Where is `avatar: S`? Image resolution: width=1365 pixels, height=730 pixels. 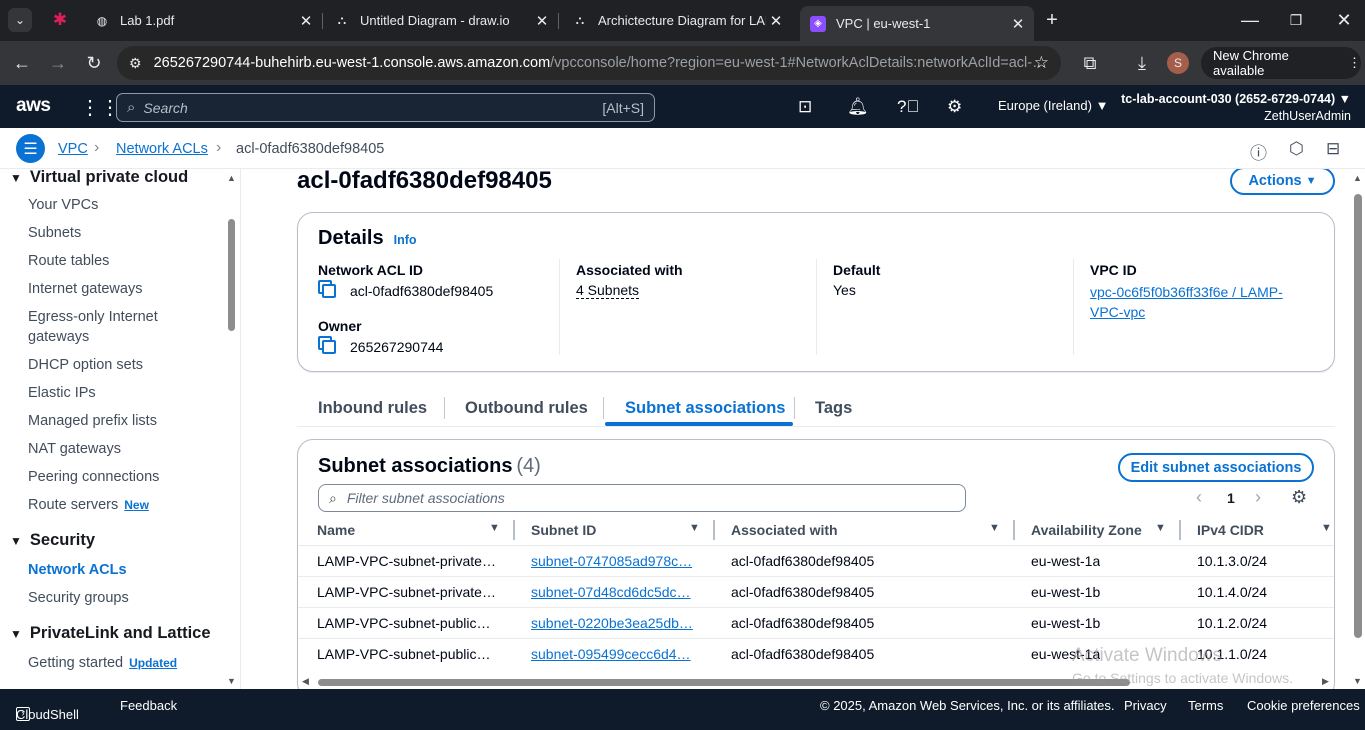 avatar: S is located at coordinates (1178, 63).